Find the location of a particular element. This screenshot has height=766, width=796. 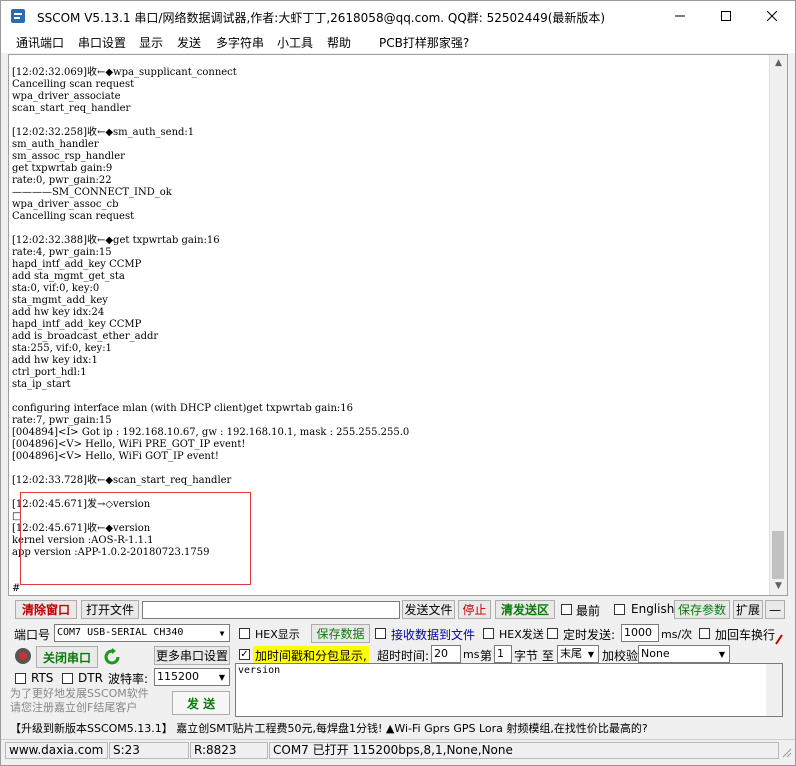

status-website: www.daxia.com is located at coordinates (56, 750).